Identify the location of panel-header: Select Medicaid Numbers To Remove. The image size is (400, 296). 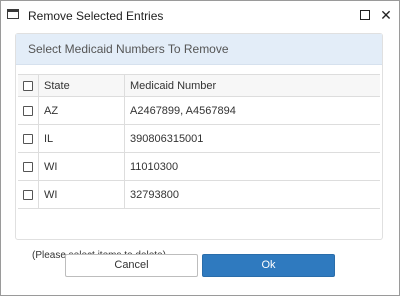
(199, 49).